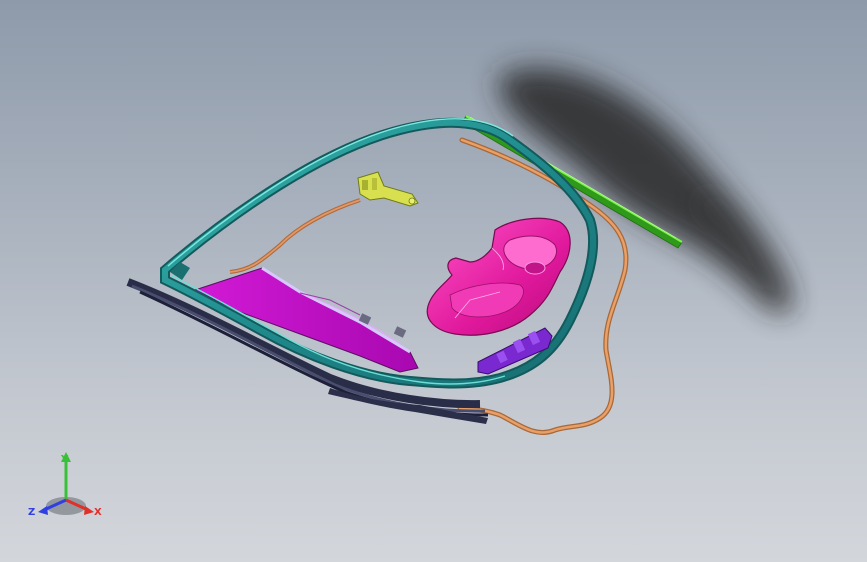 The height and width of the screenshot is (562, 867). Describe the element at coordinates (388, 189) in the screenshot. I see `yellow-mount-bracket` at that location.